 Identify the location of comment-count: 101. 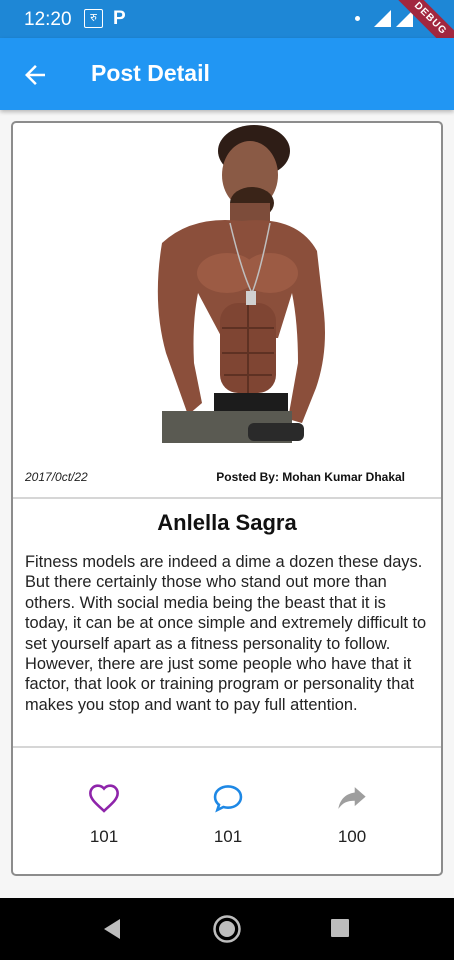
(228, 836).